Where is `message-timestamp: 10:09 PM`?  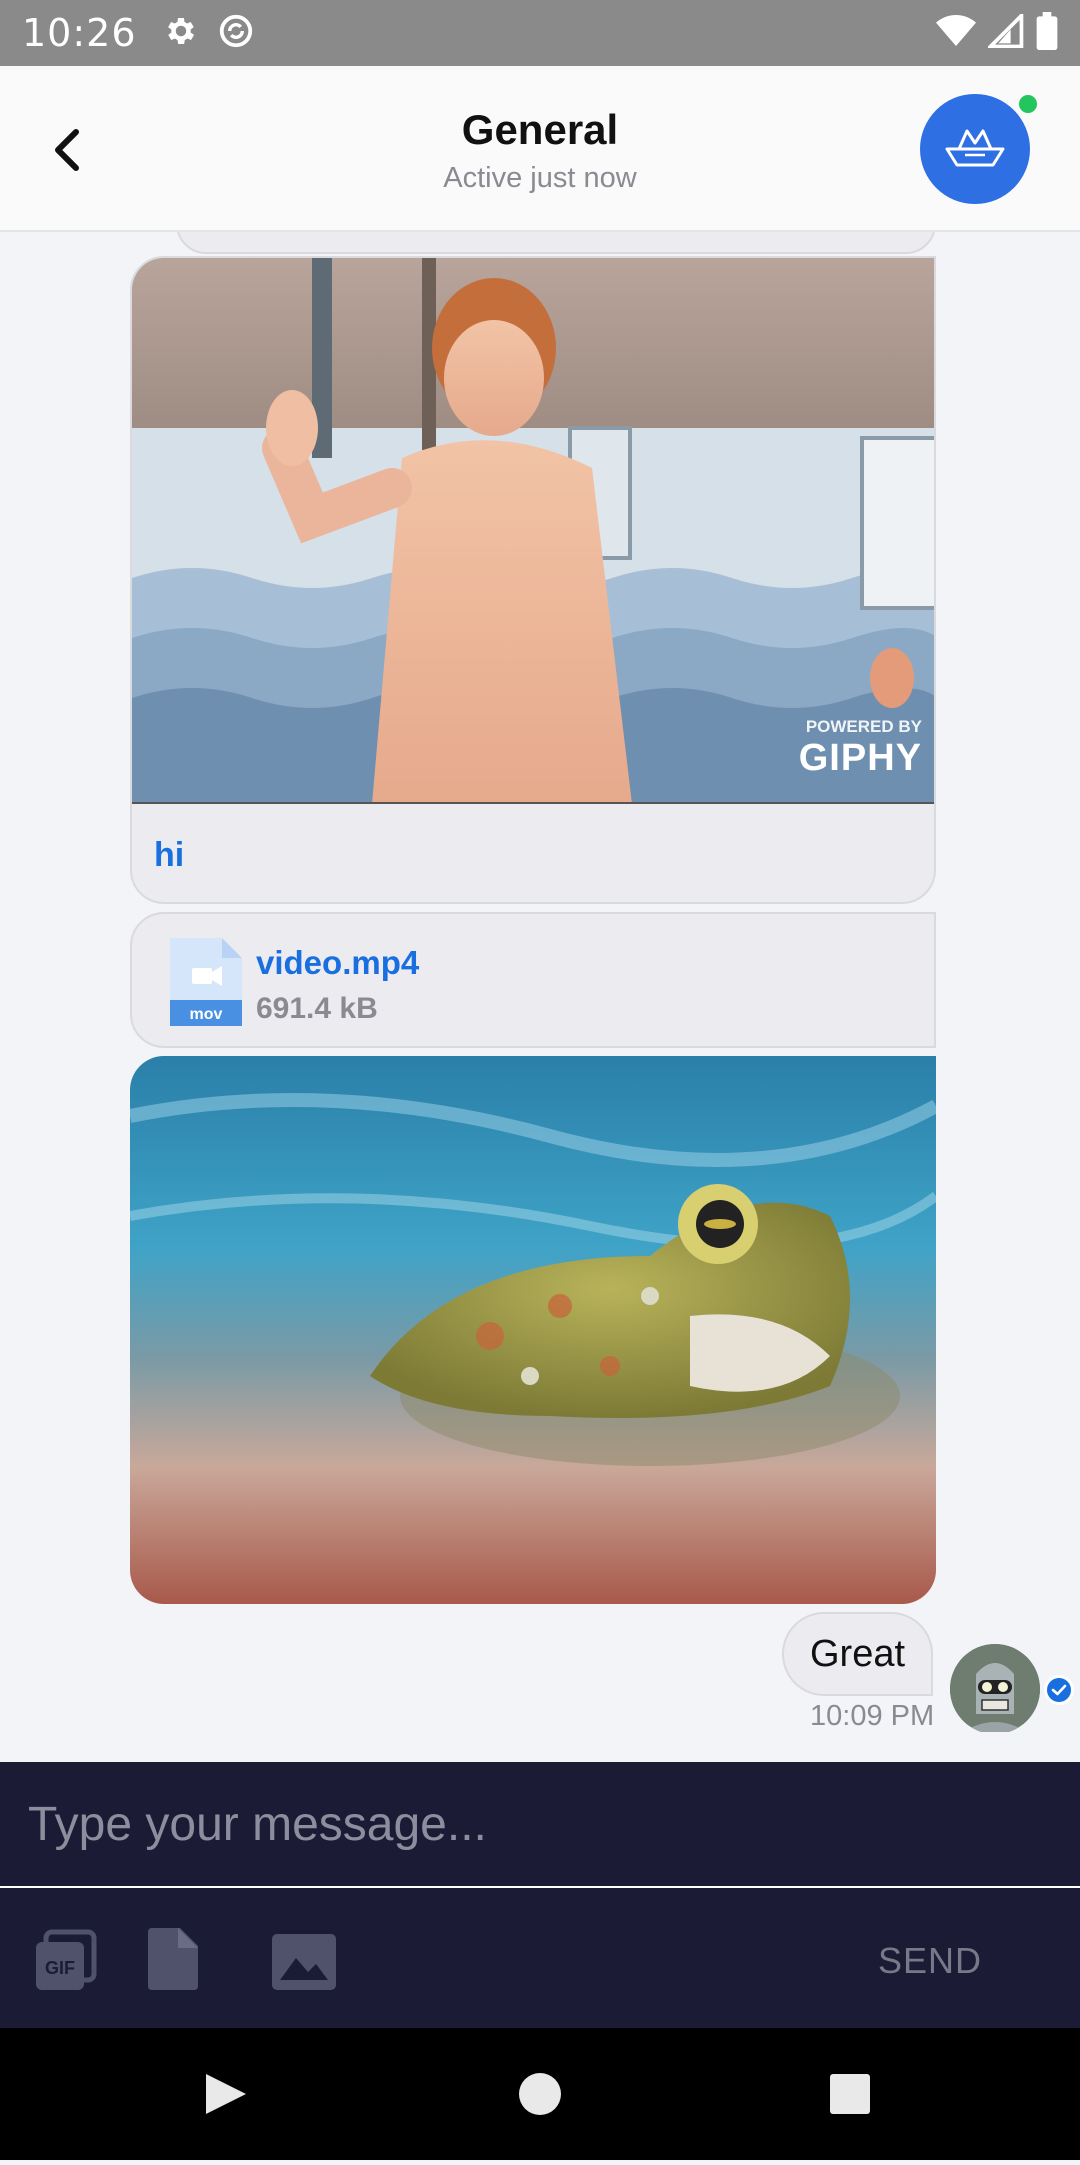
message-timestamp: 10:09 PM is located at coordinates (872, 1716).